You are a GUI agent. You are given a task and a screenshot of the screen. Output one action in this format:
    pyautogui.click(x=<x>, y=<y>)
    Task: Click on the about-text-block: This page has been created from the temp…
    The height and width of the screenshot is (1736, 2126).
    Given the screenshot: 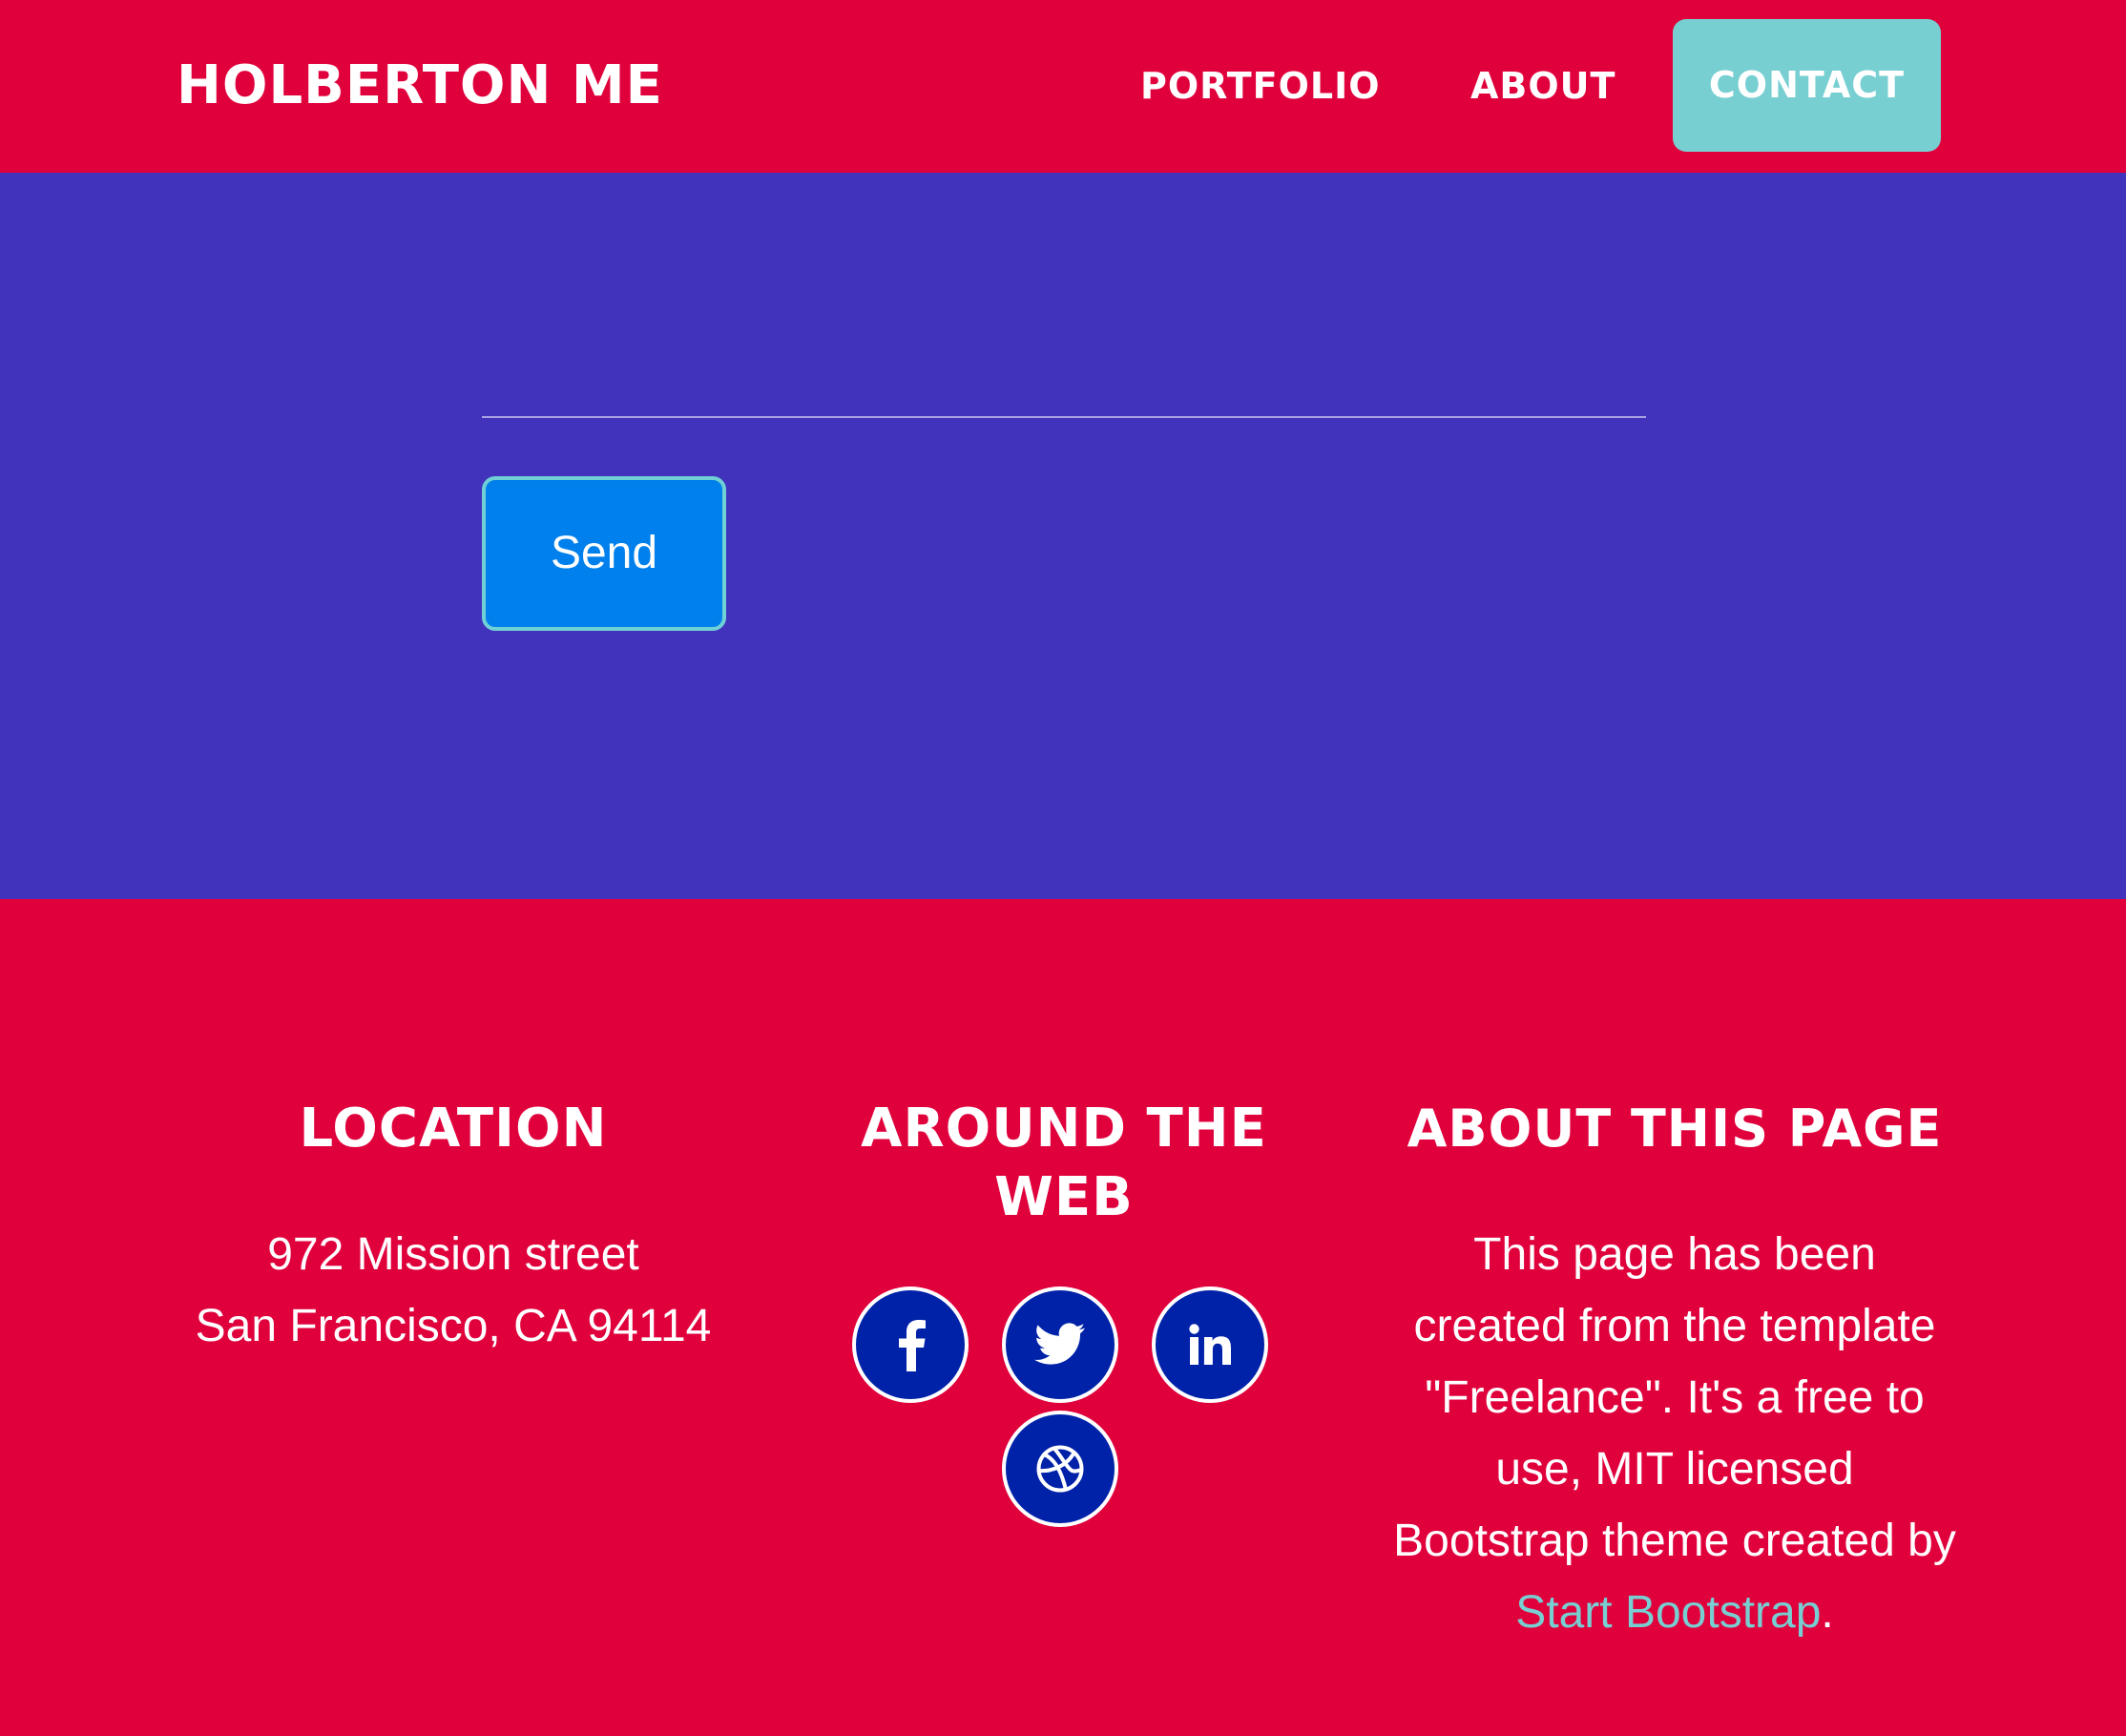 What is the action you would take?
    pyautogui.click(x=1674, y=1433)
    